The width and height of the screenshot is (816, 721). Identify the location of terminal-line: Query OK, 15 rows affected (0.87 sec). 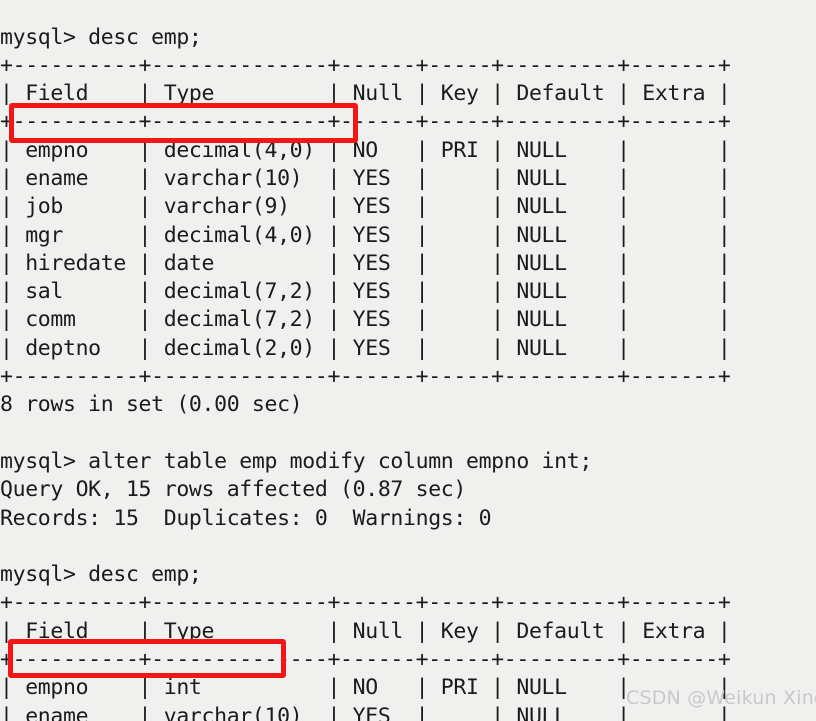
(233, 490).